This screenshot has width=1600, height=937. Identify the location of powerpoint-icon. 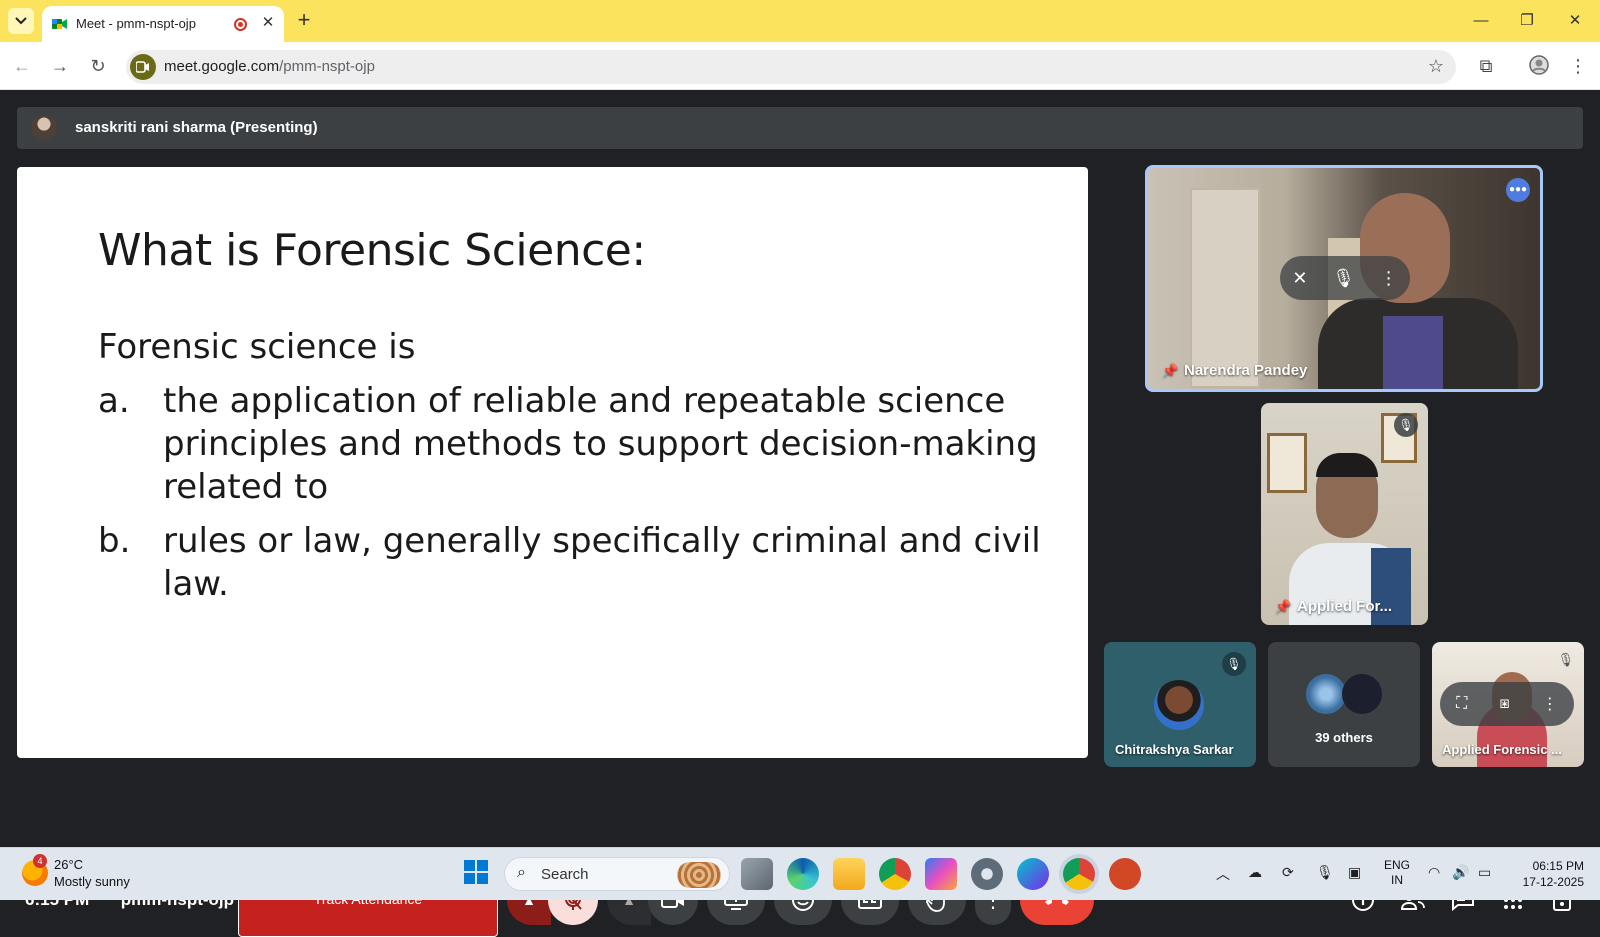
(1125, 874).